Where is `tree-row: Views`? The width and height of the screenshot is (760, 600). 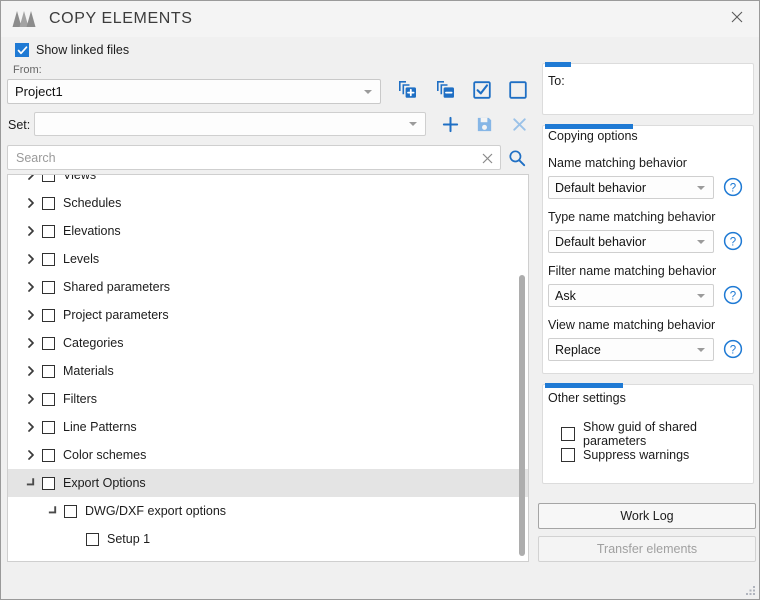 tree-row: Views is located at coordinates (268, 181).